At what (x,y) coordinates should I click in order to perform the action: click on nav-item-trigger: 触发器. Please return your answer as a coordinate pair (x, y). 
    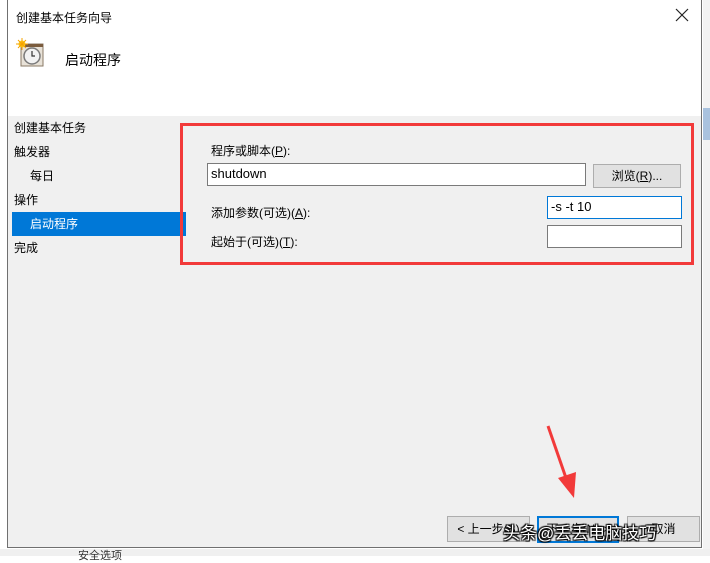
    Looking at the image, I should click on (98, 152).